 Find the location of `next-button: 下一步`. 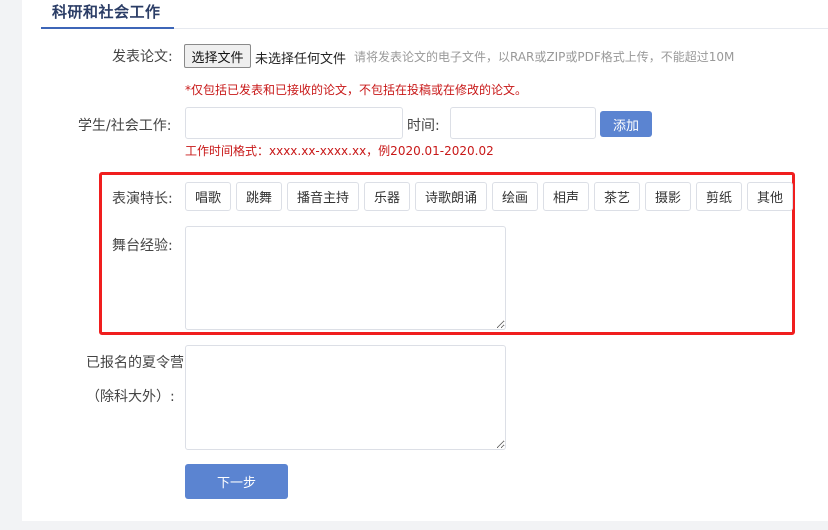

next-button: 下一步 is located at coordinates (236, 481).